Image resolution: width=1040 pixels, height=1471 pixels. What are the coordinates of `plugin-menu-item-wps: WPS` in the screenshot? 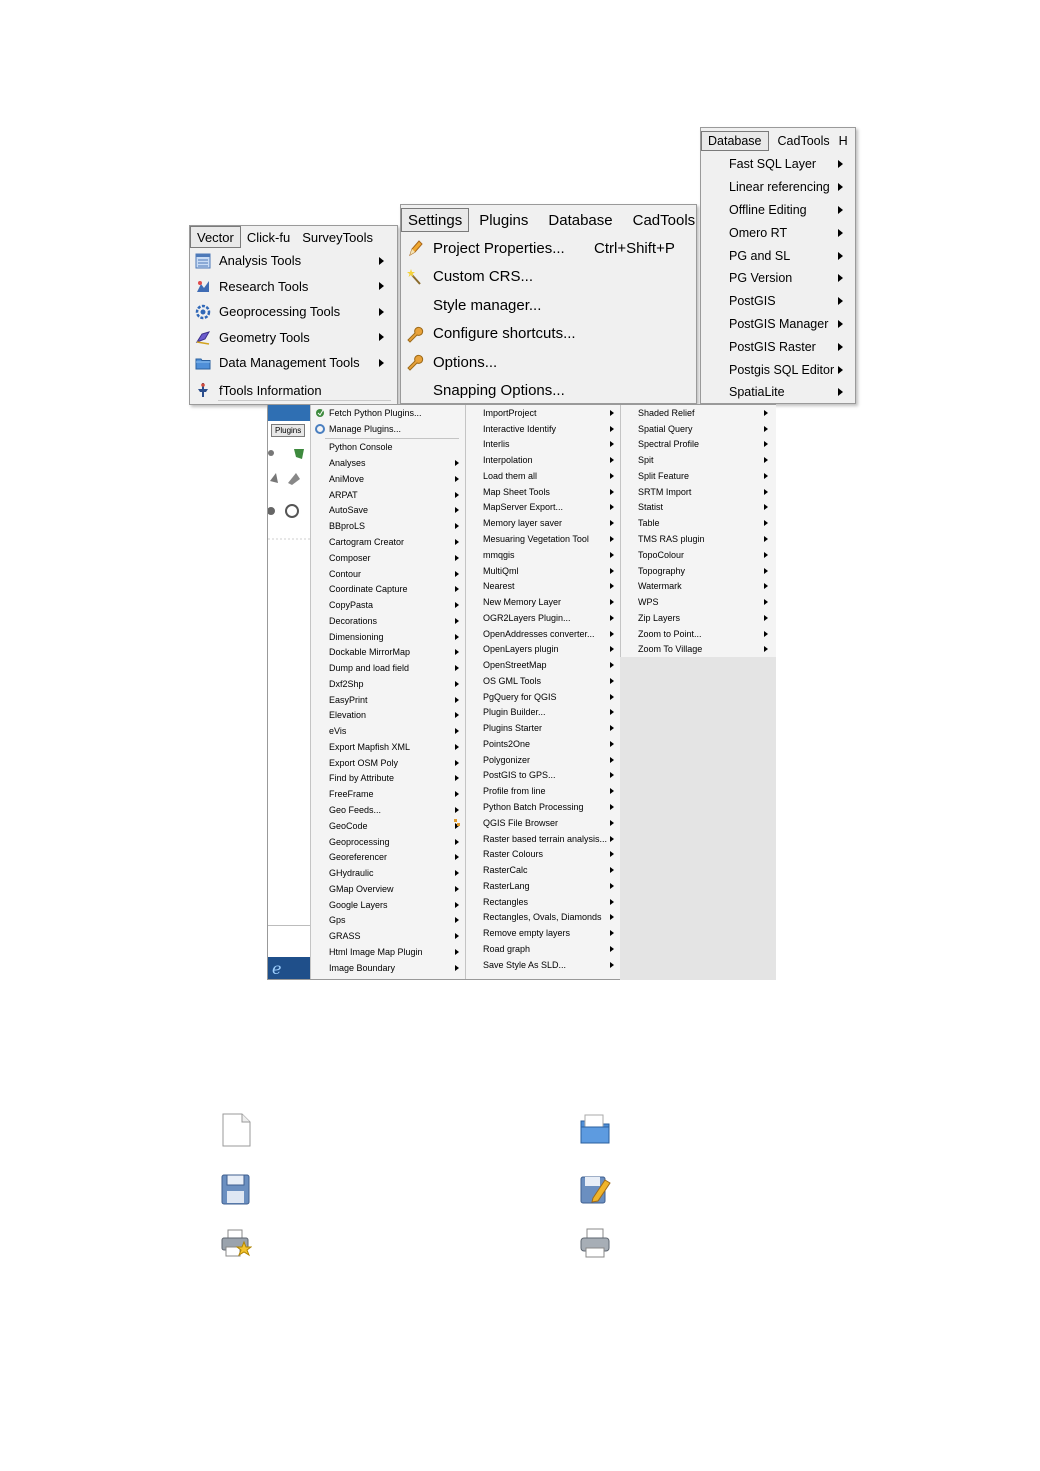 It's located at (698, 602).